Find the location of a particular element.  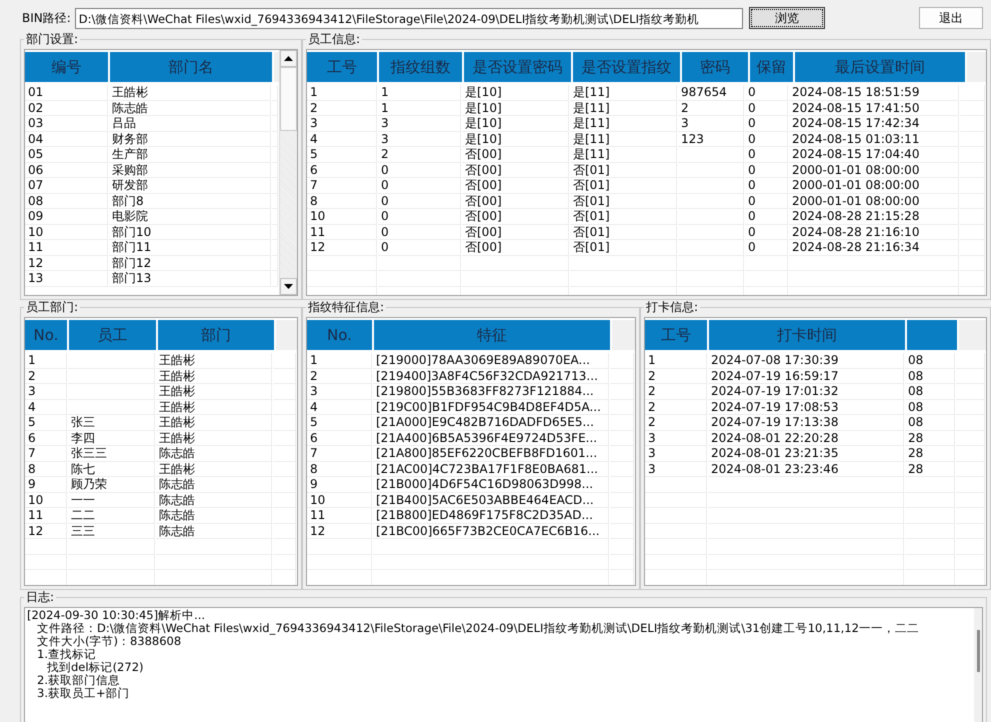

column-header: 密码 is located at coordinates (715, 67).